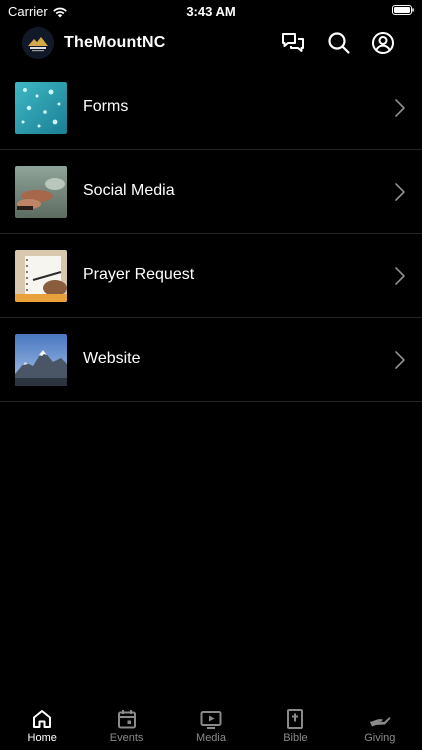 The height and width of the screenshot is (750, 422). Describe the element at coordinates (293, 43) in the screenshot. I see `chat-icon` at that location.